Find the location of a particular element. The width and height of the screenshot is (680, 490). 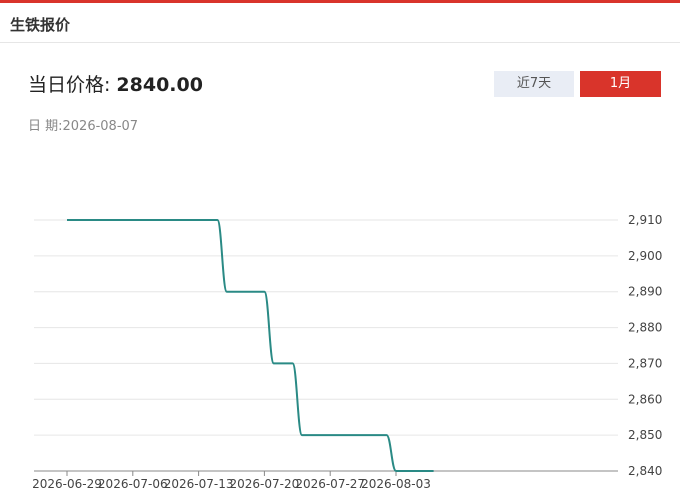

y-tick-label: 2,860 is located at coordinates (645, 399).